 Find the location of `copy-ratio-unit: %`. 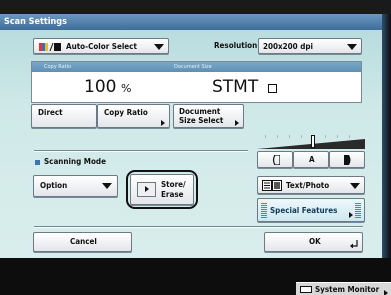

copy-ratio-unit: % is located at coordinates (126, 88).